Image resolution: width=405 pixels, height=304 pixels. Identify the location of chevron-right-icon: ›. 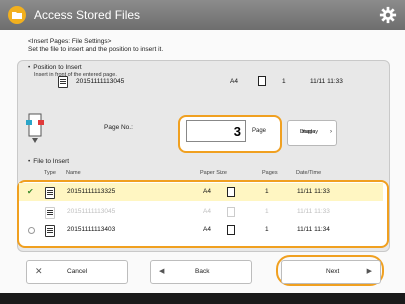
(331, 132).